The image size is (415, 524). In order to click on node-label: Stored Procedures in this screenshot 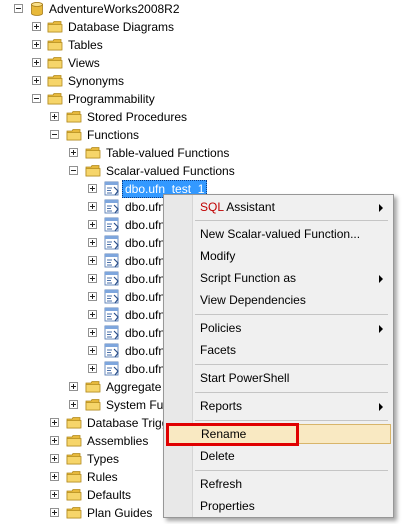, I will do `click(137, 117)`.